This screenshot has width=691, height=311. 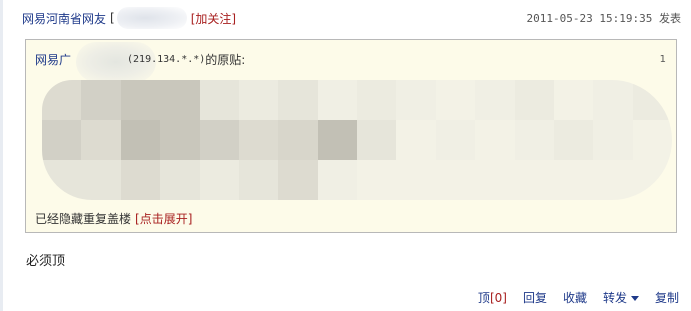 What do you see at coordinates (112, 18) in the screenshot?
I see `author-bracket: [` at bounding box center [112, 18].